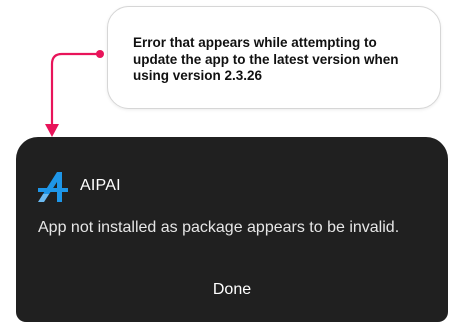 This screenshot has width=456, height=322. I want to click on app-name: AIPAI, so click(100, 185).